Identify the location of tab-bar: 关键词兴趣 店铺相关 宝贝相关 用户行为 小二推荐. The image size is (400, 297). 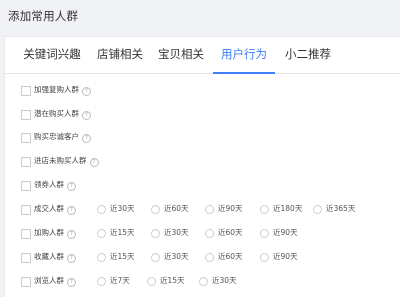
(202, 55).